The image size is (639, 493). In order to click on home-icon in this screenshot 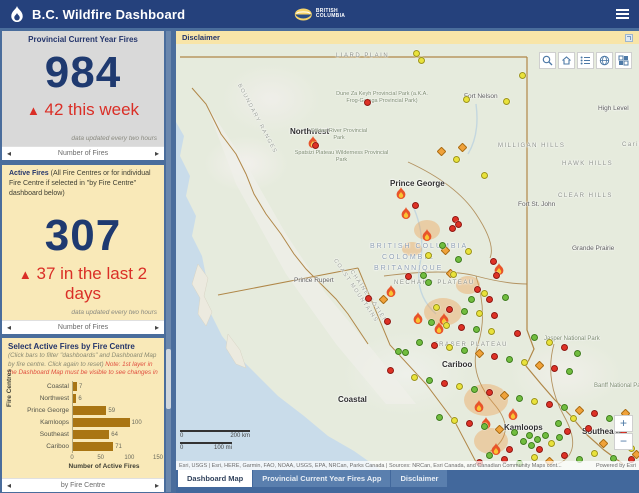, I will do `click(566, 60)`.